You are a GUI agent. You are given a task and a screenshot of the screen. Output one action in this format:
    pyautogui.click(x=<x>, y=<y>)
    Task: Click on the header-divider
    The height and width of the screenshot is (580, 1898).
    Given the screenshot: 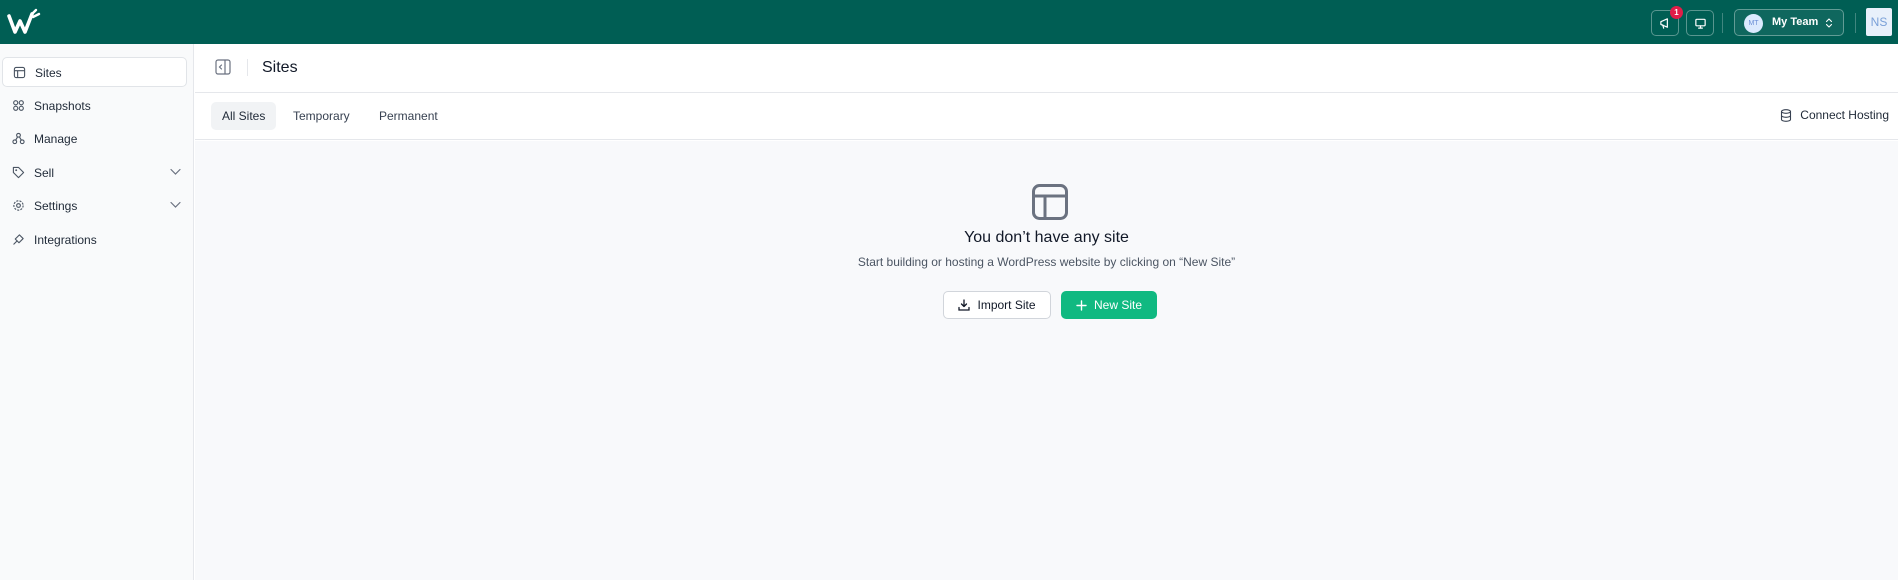 What is the action you would take?
    pyautogui.click(x=247, y=67)
    